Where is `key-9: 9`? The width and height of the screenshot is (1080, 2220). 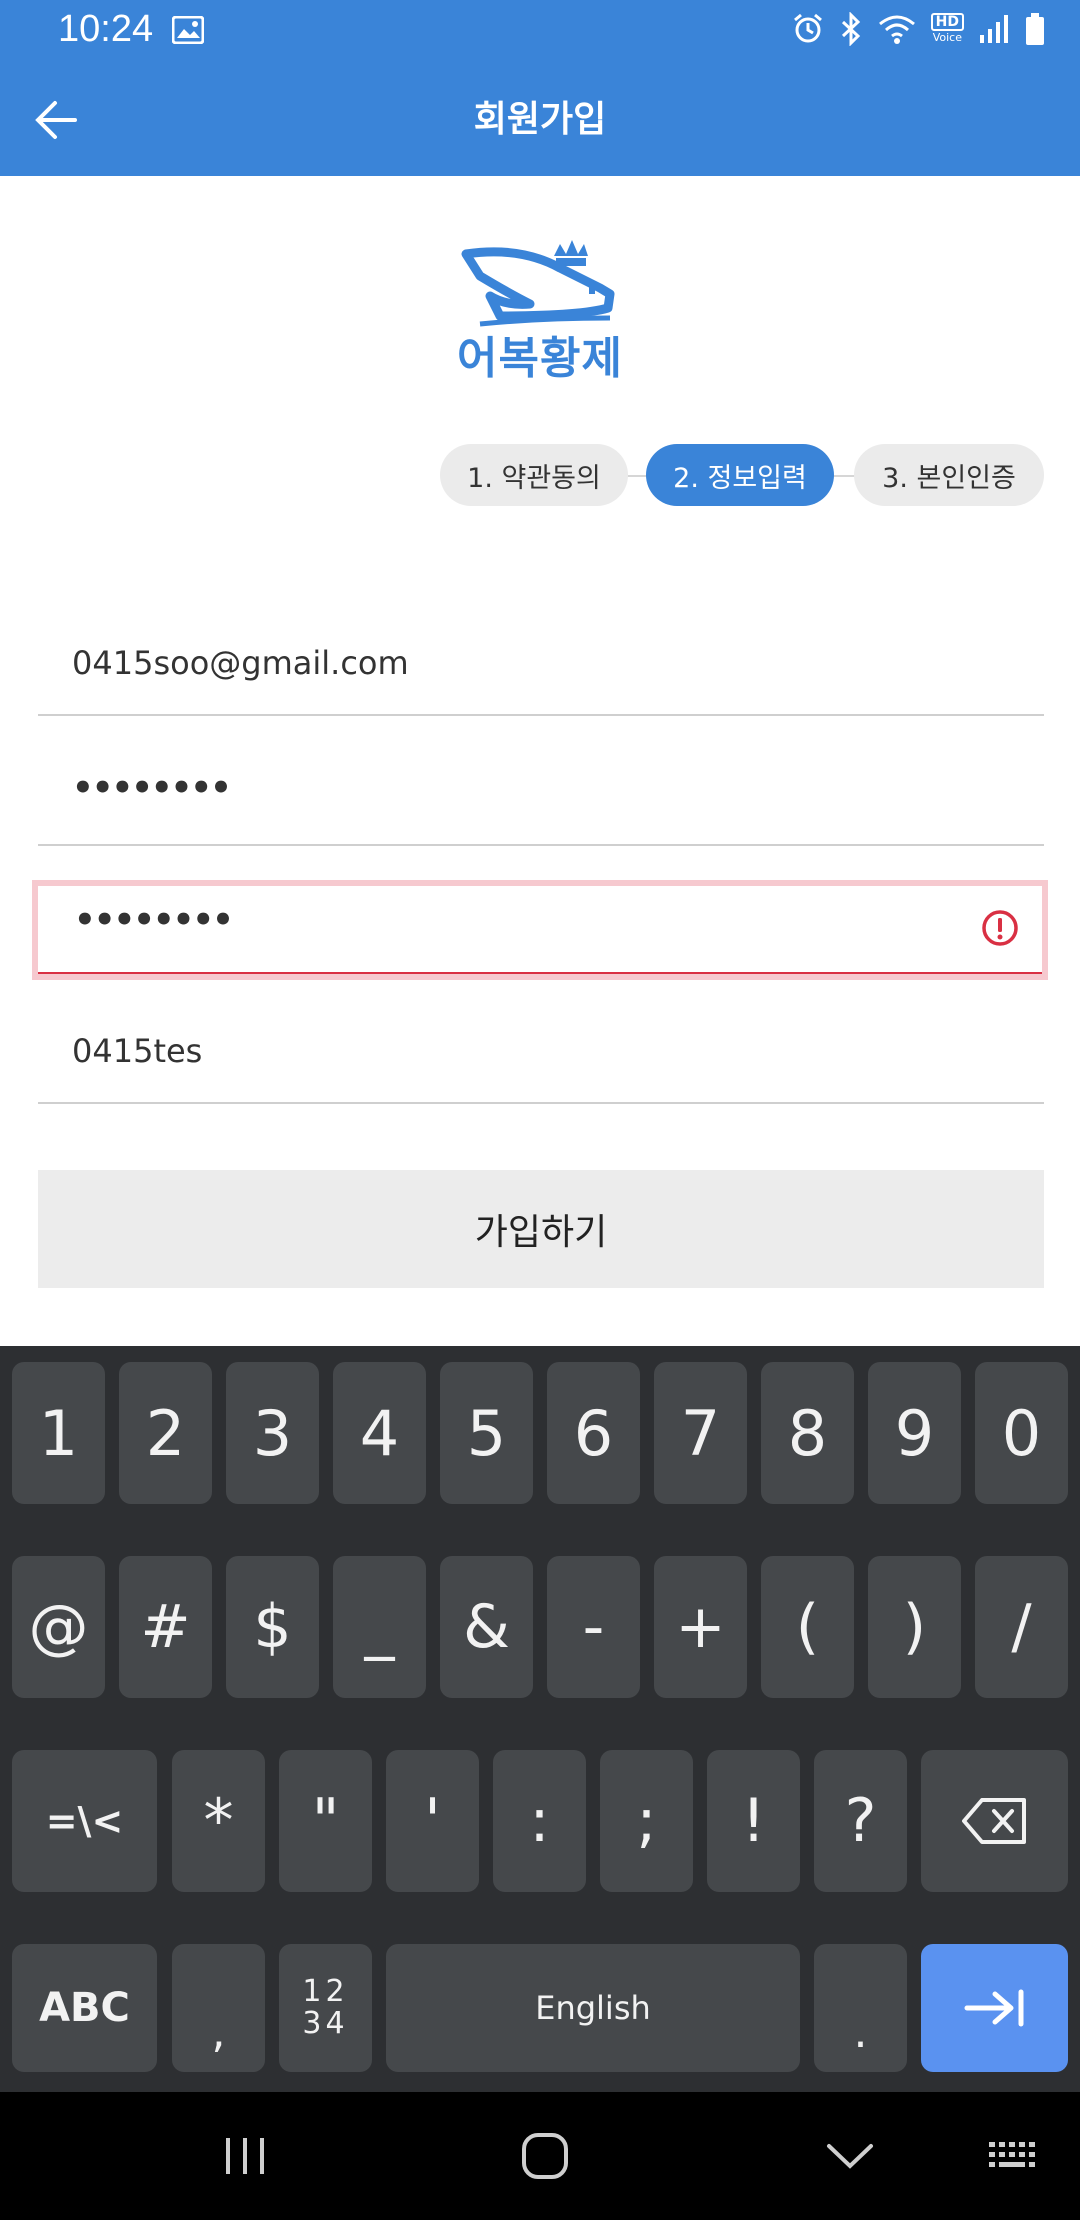
key-9: 9 is located at coordinates (914, 1433).